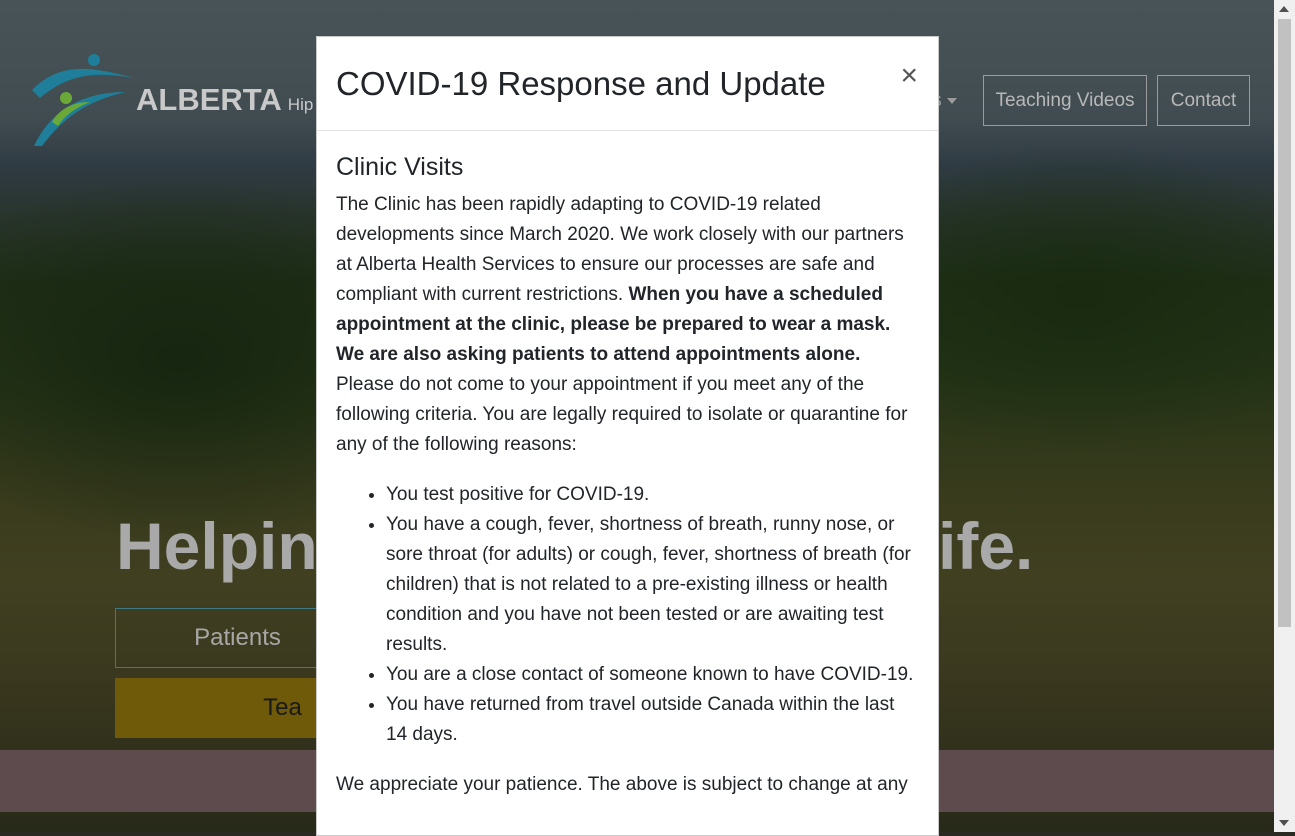 This screenshot has width=1295, height=836. What do you see at coordinates (209, 99) in the screenshot?
I see `brand-name: ALBERTA` at bounding box center [209, 99].